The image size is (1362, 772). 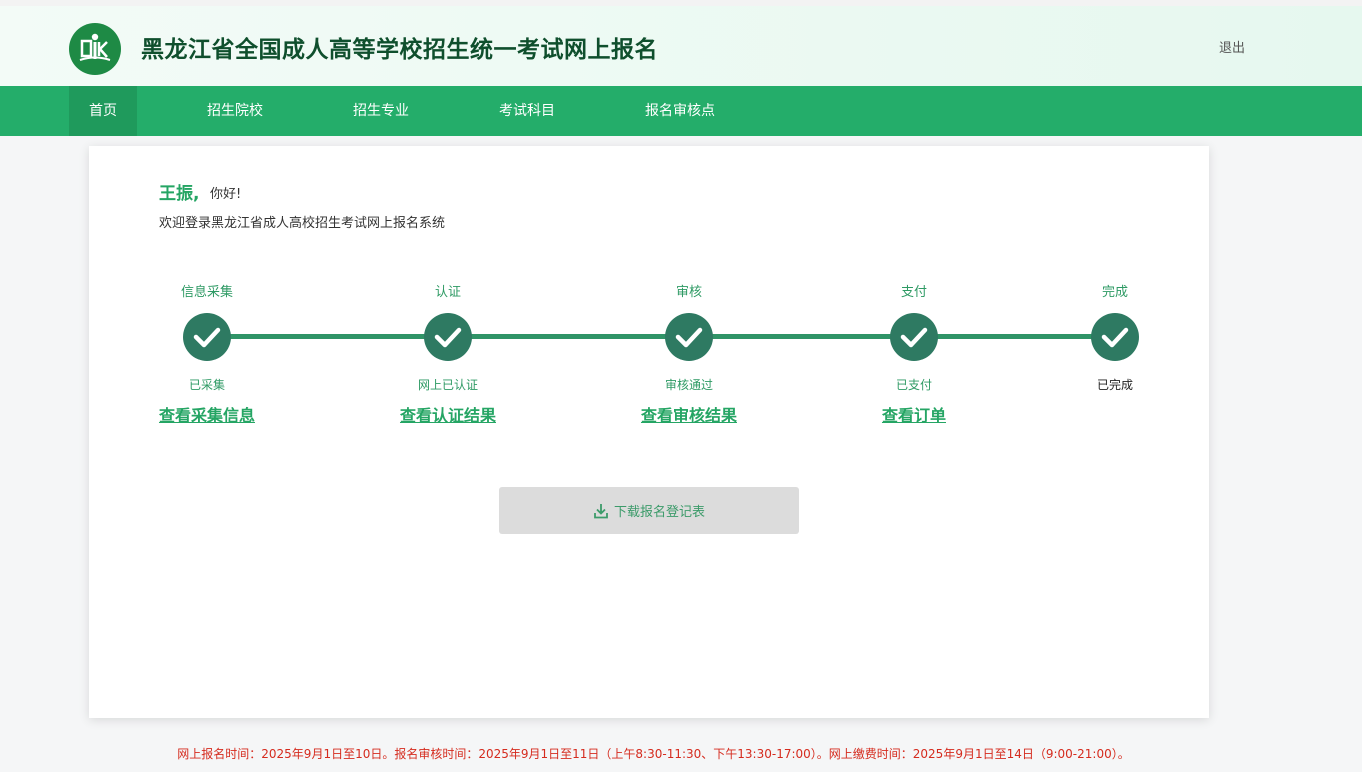 What do you see at coordinates (381, 111) in the screenshot?
I see `nav-item-majors: 招生专业` at bounding box center [381, 111].